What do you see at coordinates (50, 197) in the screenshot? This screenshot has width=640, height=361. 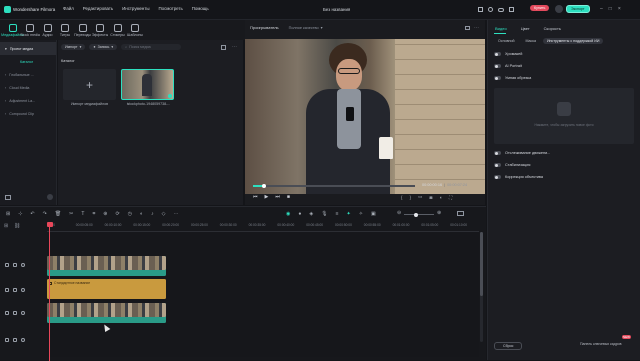 I see `add-folder-icon` at bounding box center [50, 197].